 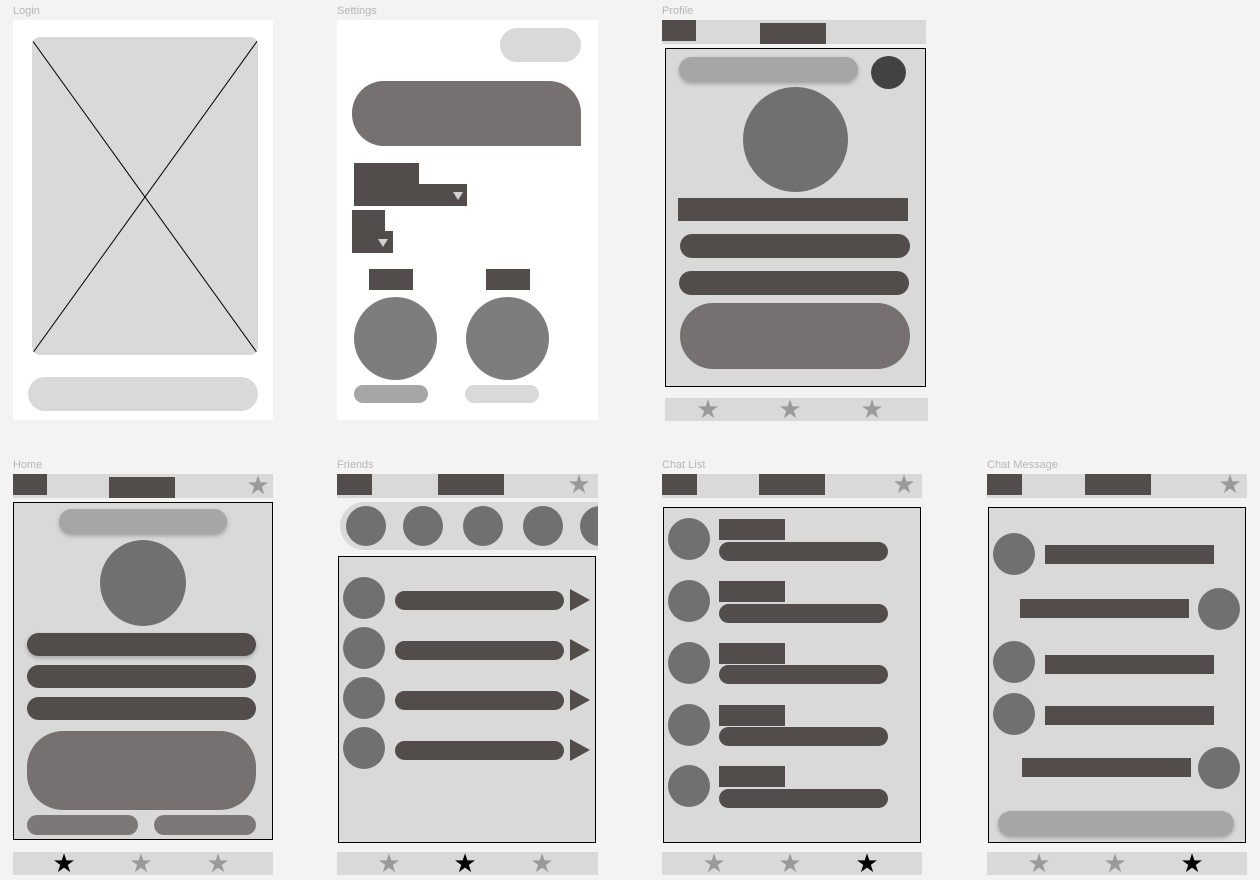 What do you see at coordinates (1129, 554) in the screenshot?
I see `message-incoming` at bounding box center [1129, 554].